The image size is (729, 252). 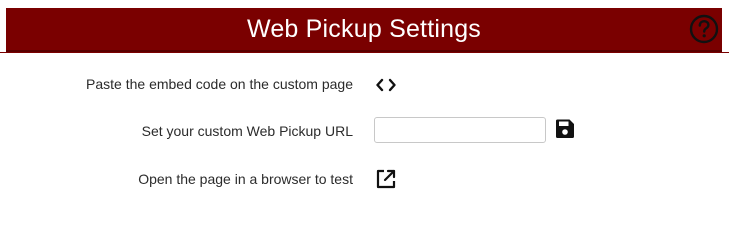 I want to click on custom-url-row: Set your custom Web Pickup URL, so click(x=364, y=132).